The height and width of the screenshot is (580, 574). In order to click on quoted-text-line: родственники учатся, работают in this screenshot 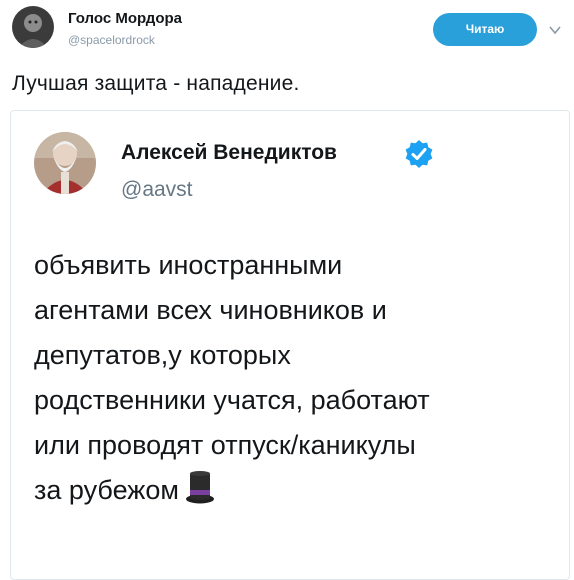, I will do `click(232, 400)`.